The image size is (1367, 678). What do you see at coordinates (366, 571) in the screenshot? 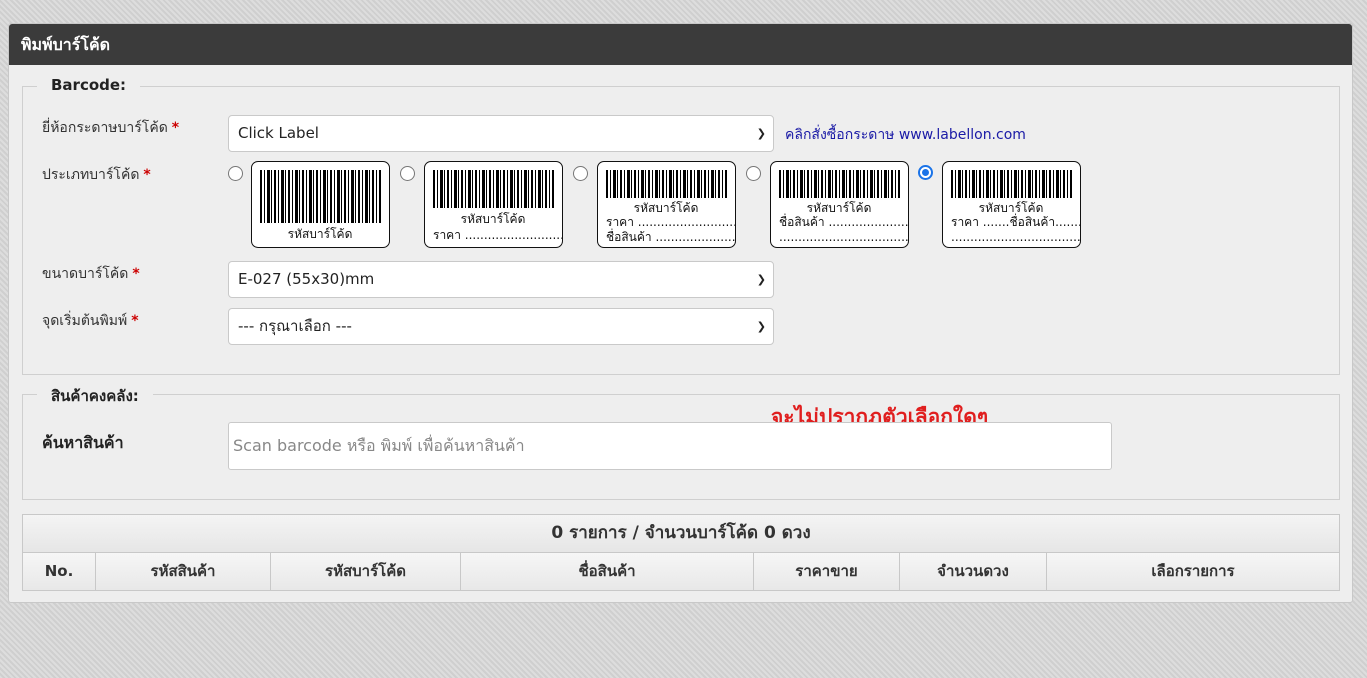
I see `column-header-barcode: รหัสบาร์โค้ด` at bounding box center [366, 571].